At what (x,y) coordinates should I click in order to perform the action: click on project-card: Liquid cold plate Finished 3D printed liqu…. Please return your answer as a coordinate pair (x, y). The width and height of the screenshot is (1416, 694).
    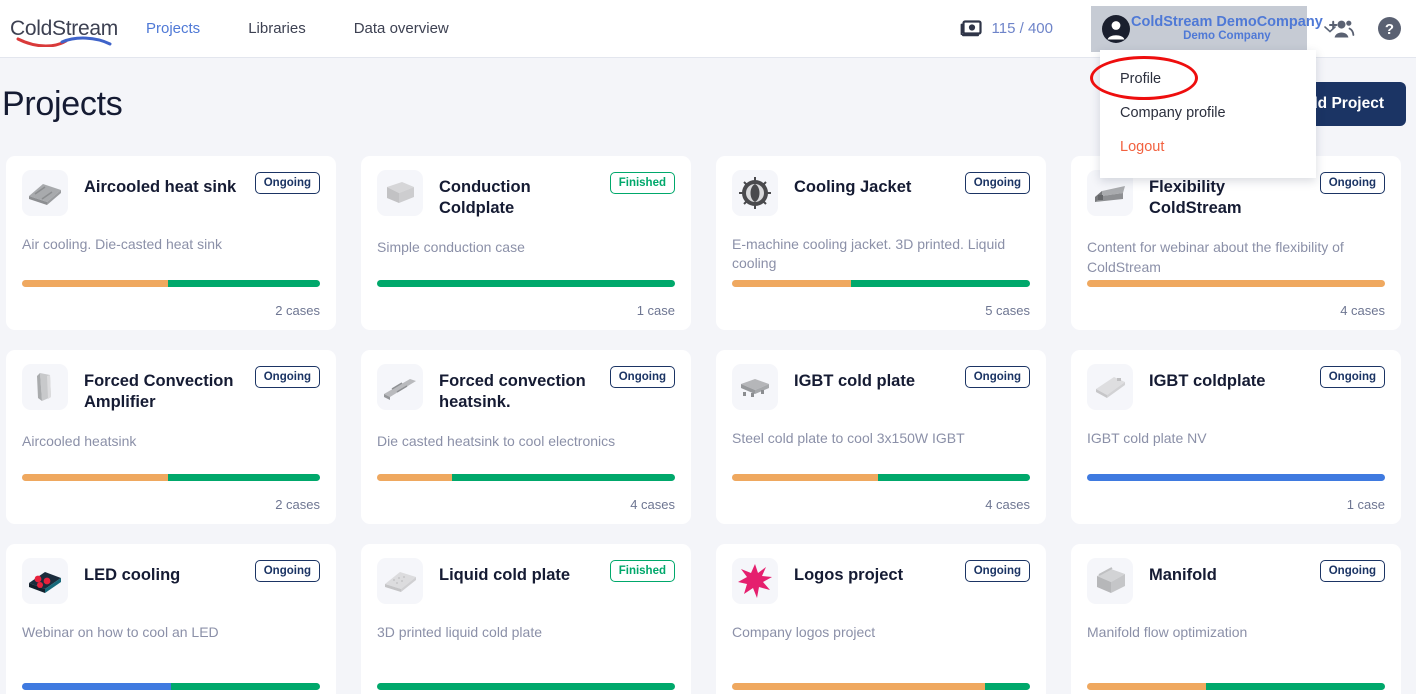
    Looking at the image, I should click on (526, 619).